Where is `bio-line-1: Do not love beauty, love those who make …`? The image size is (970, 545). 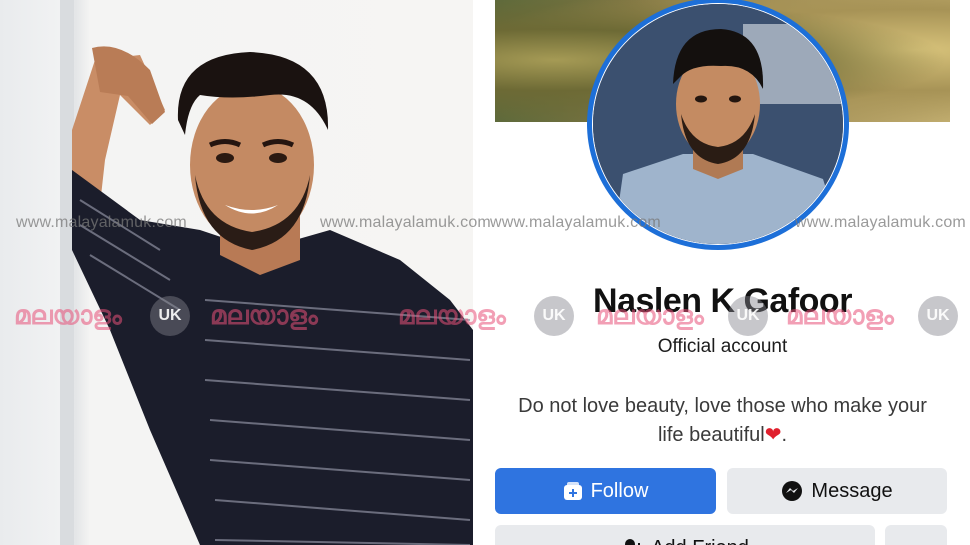
bio-line-1: Do not love beauty, love those who make … is located at coordinates (722, 406).